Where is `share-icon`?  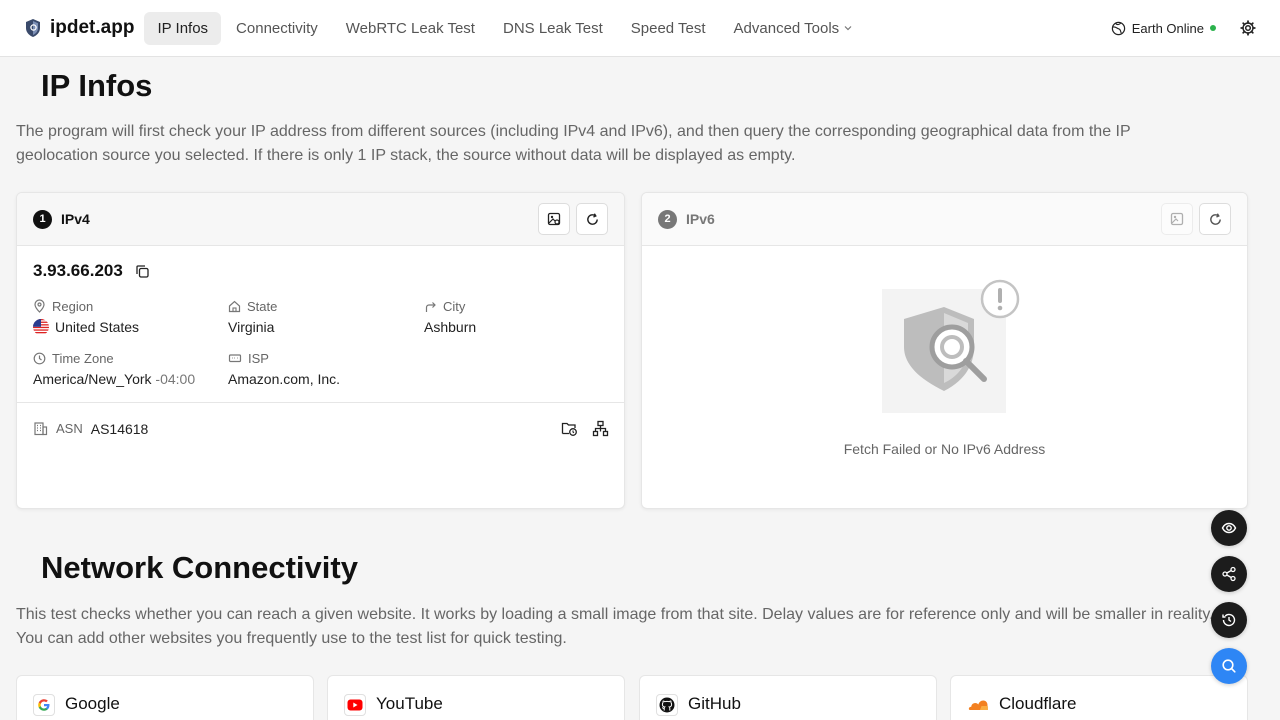 share-icon is located at coordinates (1229, 574).